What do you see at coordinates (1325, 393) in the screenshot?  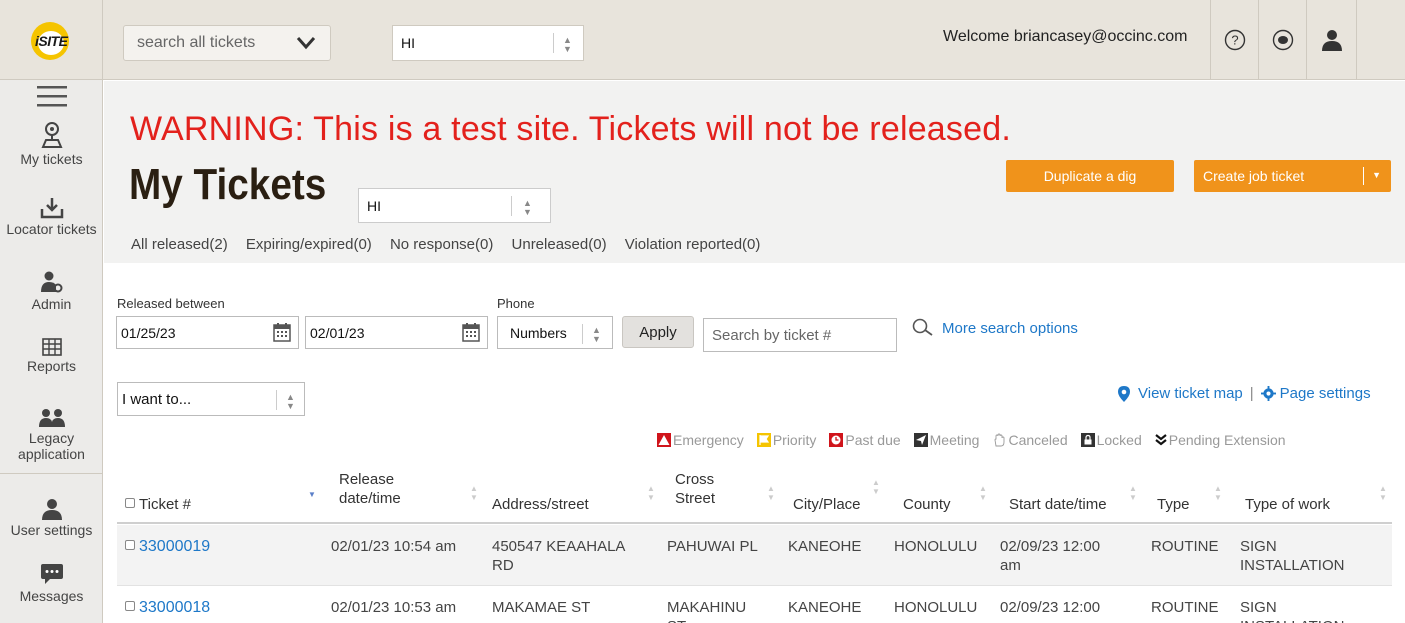 I see `page-settings-link: Page settings` at bounding box center [1325, 393].